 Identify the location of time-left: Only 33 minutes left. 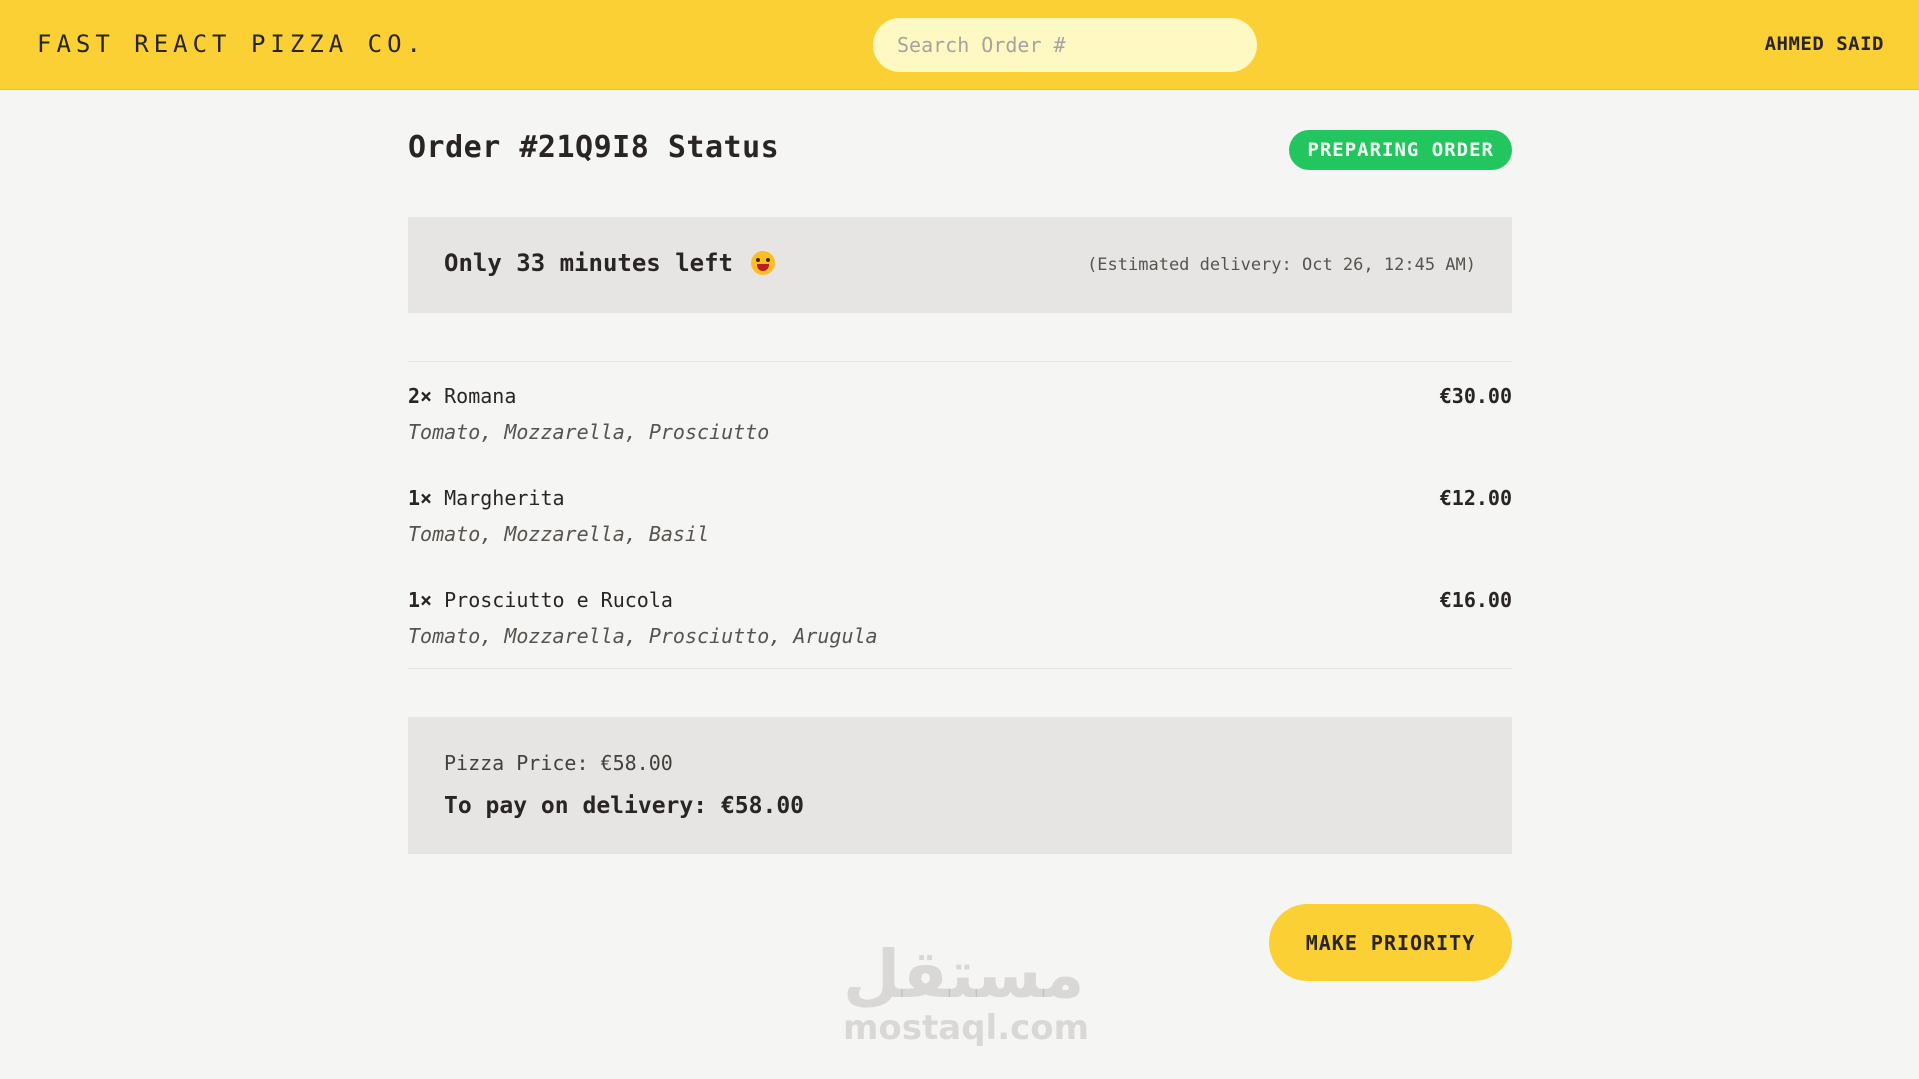
(609, 263).